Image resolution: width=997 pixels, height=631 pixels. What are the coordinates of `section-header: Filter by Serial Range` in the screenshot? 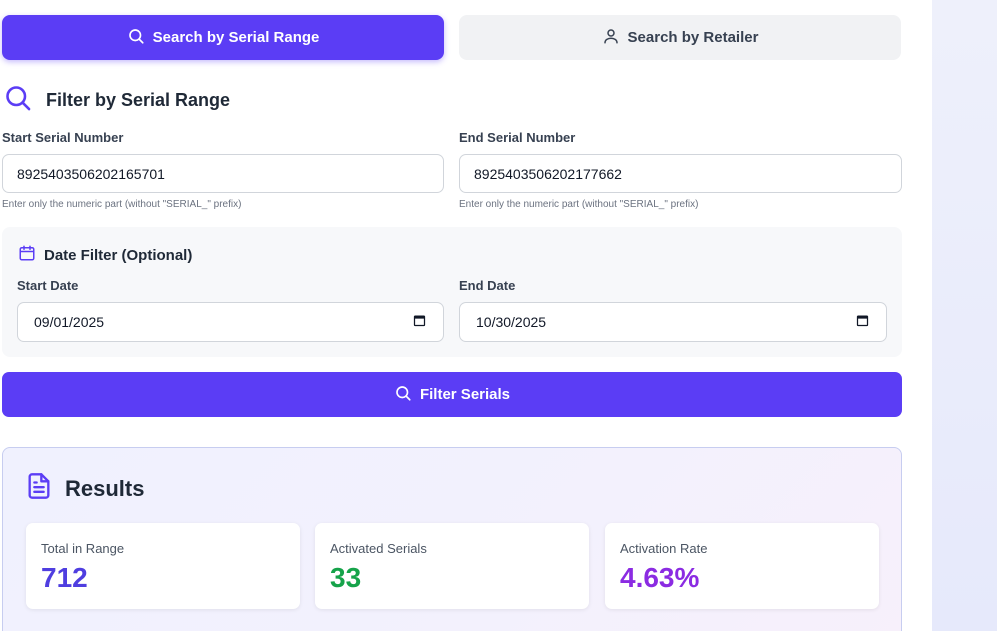 It's located at (117, 100).